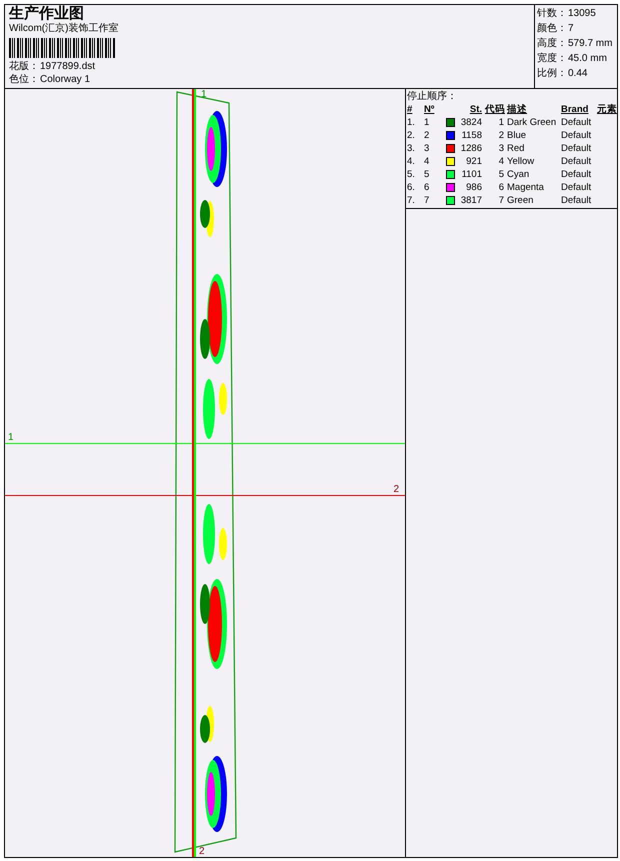 This screenshot has height=861, width=620. What do you see at coordinates (471, 148) in the screenshot?
I see `table-cell-text: 1286` at bounding box center [471, 148].